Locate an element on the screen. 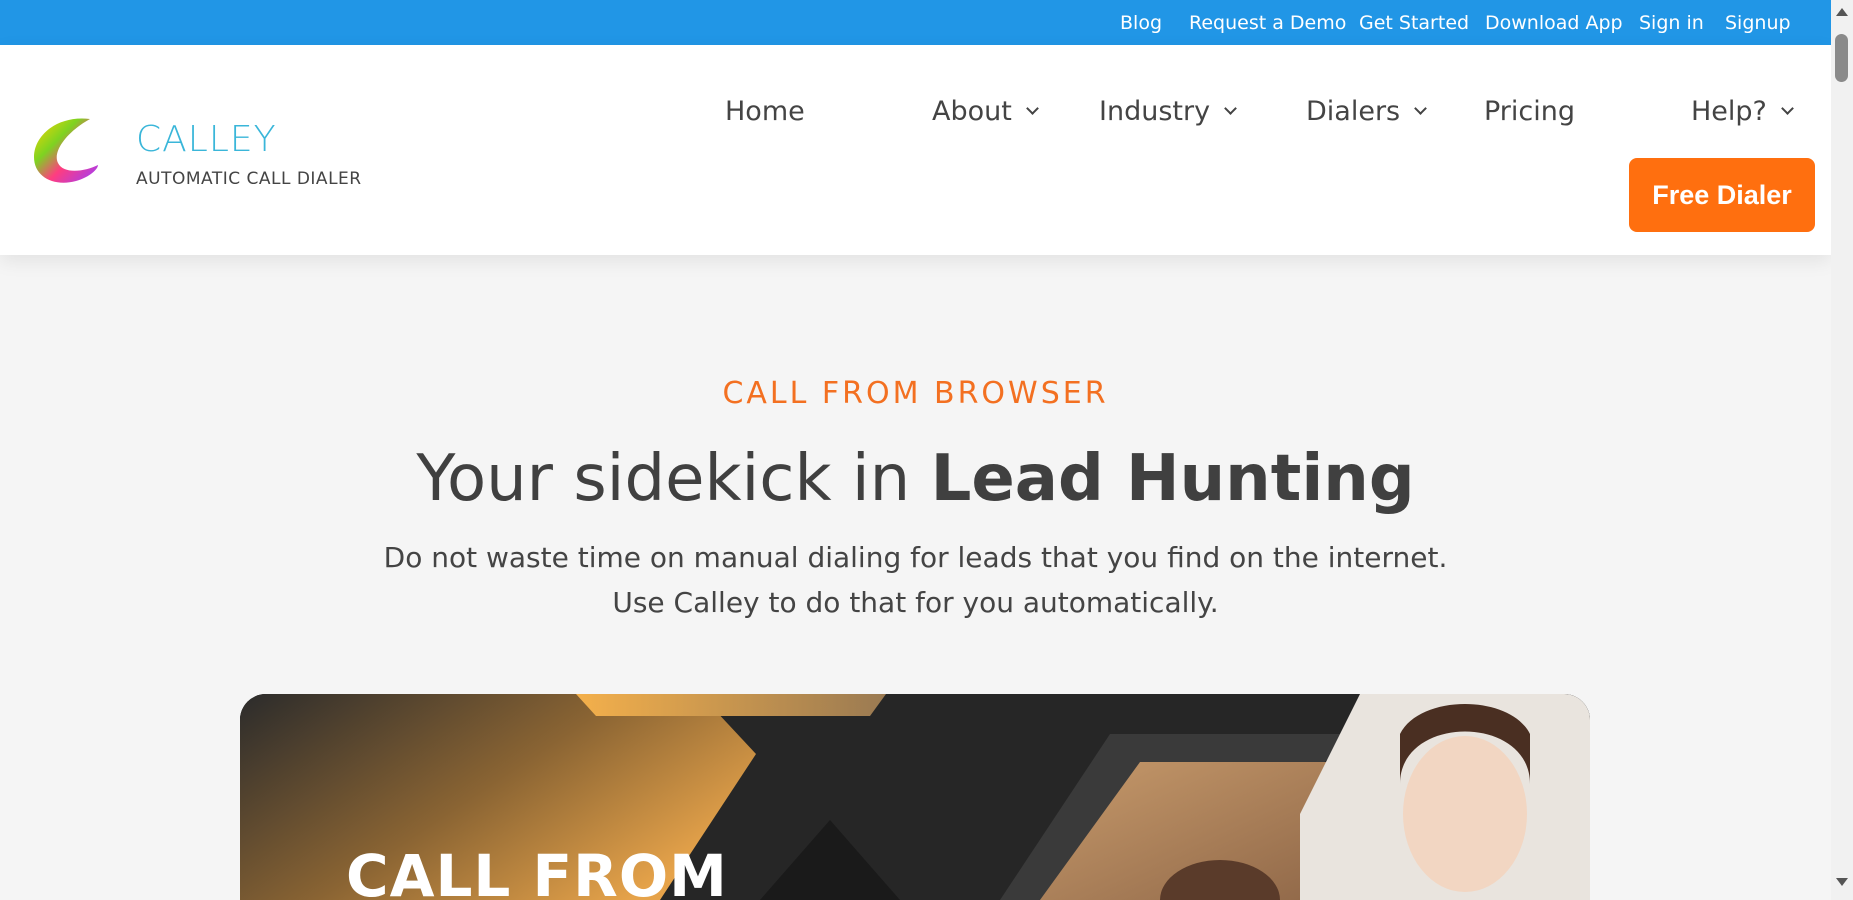 This screenshot has width=1853, height=900. nav-pricing: Pricing is located at coordinates (1529, 111).